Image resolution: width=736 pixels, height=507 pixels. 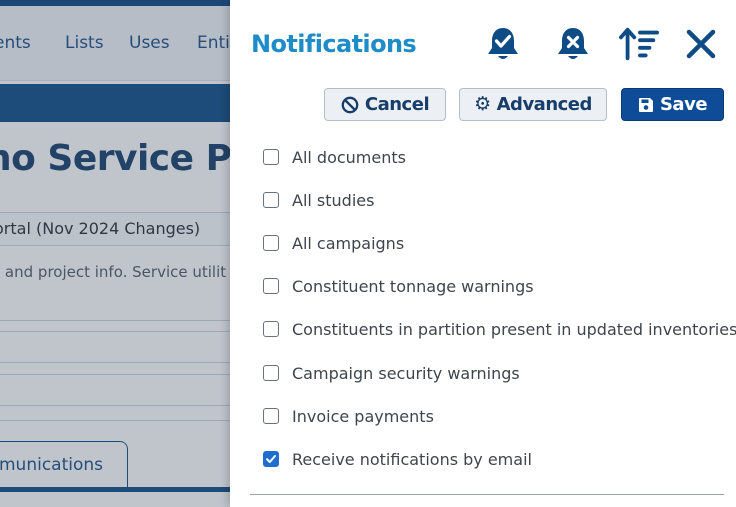 I want to click on option-constituent-tonnage-warnings: Constituent tonnage warnings, so click(x=398, y=286).